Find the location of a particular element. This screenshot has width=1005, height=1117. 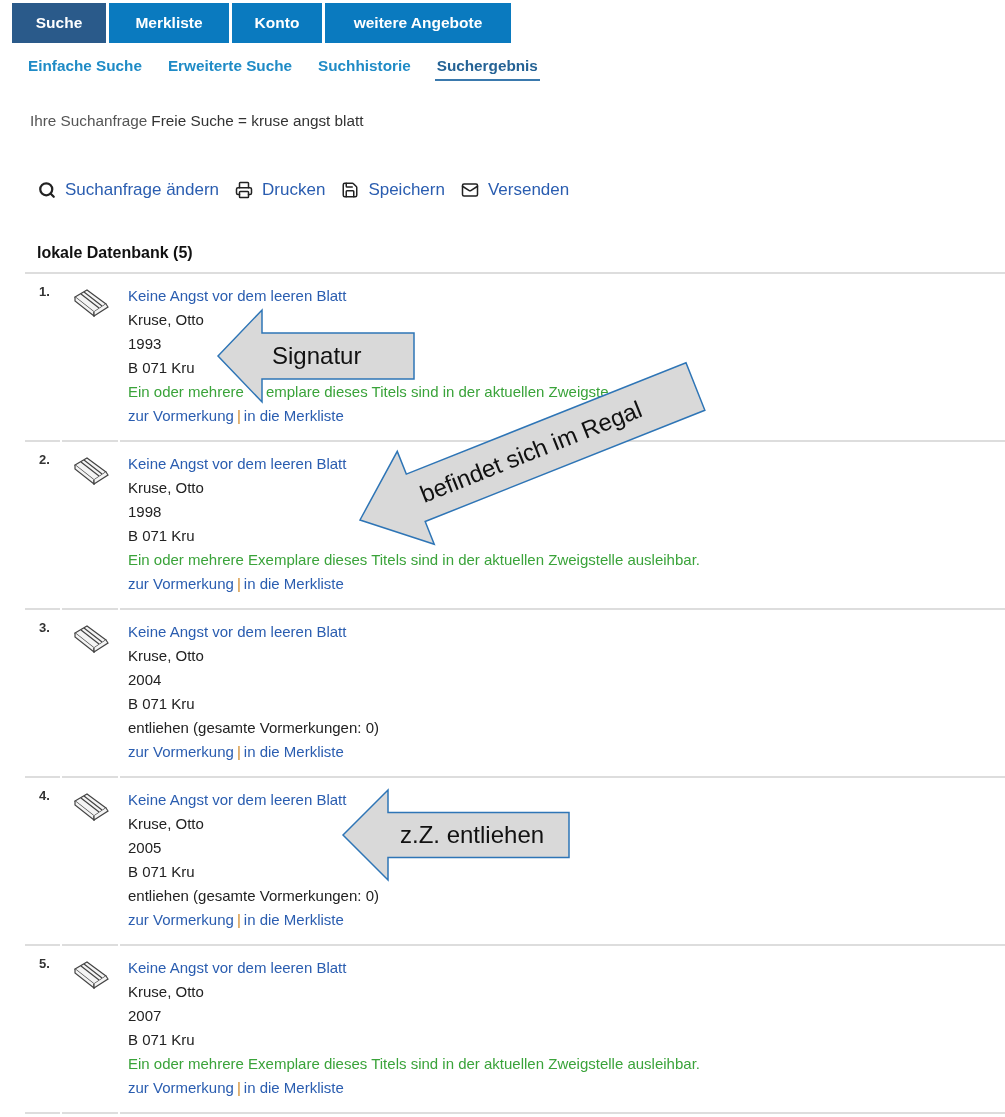

year-text: 1993 is located at coordinates (145, 343).